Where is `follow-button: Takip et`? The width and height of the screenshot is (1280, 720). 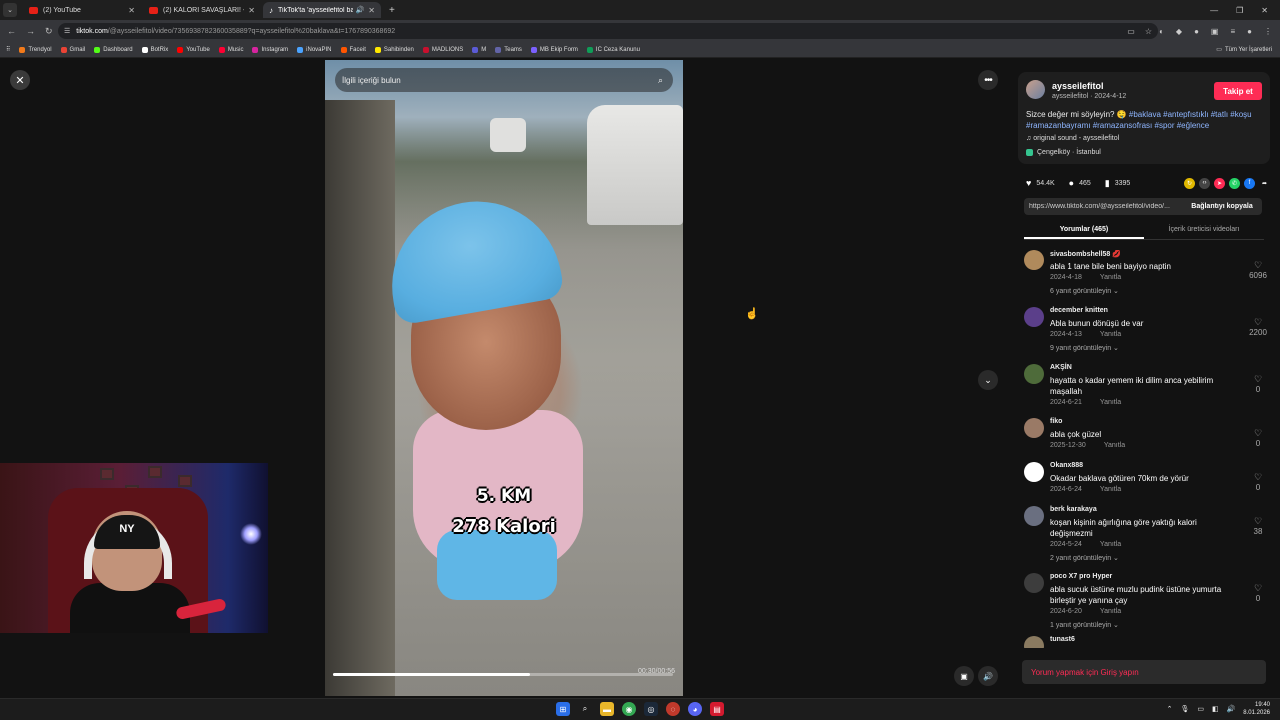
follow-button: Takip et is located at coordinates (1238, 91).